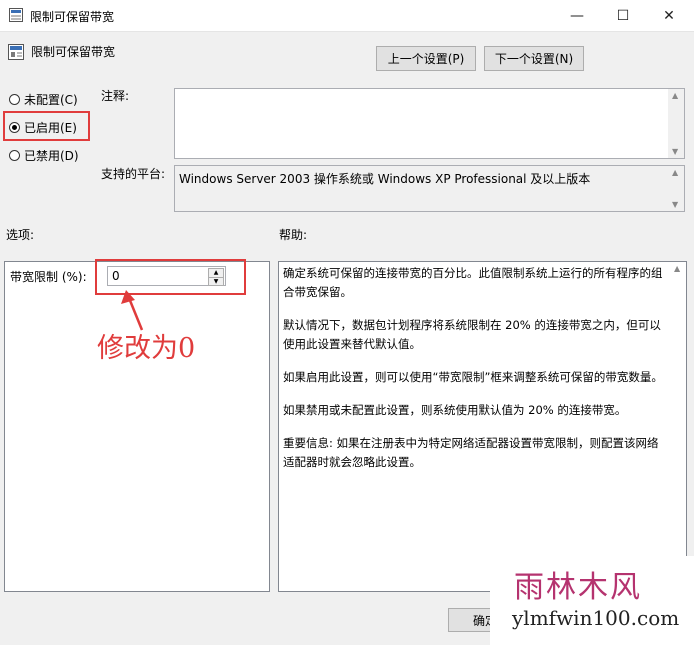 This screenshot has width=694, height=645. What do you see at coordinates (48, 277) in the screenshot?
I see `bandwidth-label: 带宽限制 (%):` at bounding box center [48, 277].